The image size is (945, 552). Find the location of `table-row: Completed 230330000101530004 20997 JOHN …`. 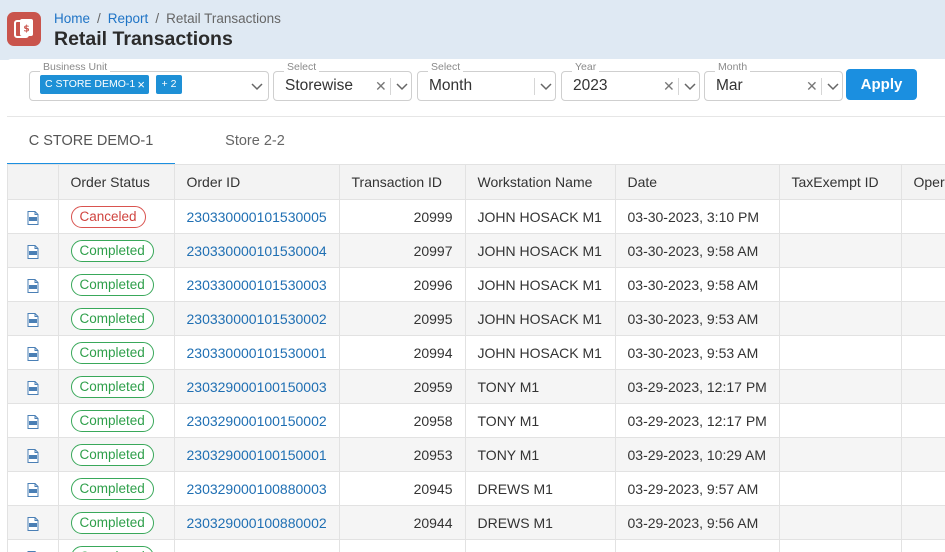

table-row: Completed 230330000101530004 20997 JOHN … is located at coordinates (476, 250).